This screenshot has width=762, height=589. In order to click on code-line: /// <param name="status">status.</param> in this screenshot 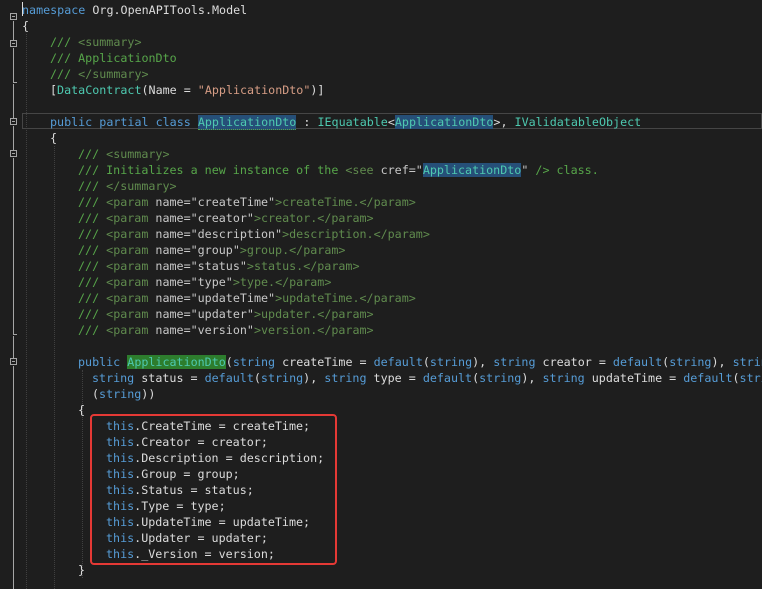, I will do `click(381, 266)`.